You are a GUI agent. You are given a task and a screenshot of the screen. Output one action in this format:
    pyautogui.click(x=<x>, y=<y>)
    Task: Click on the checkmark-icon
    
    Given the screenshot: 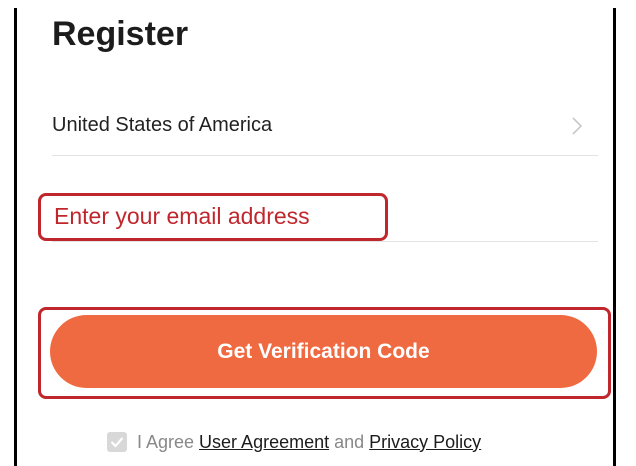 What is the action you would take?
    pyautogui.click(x=117, y=442)
    